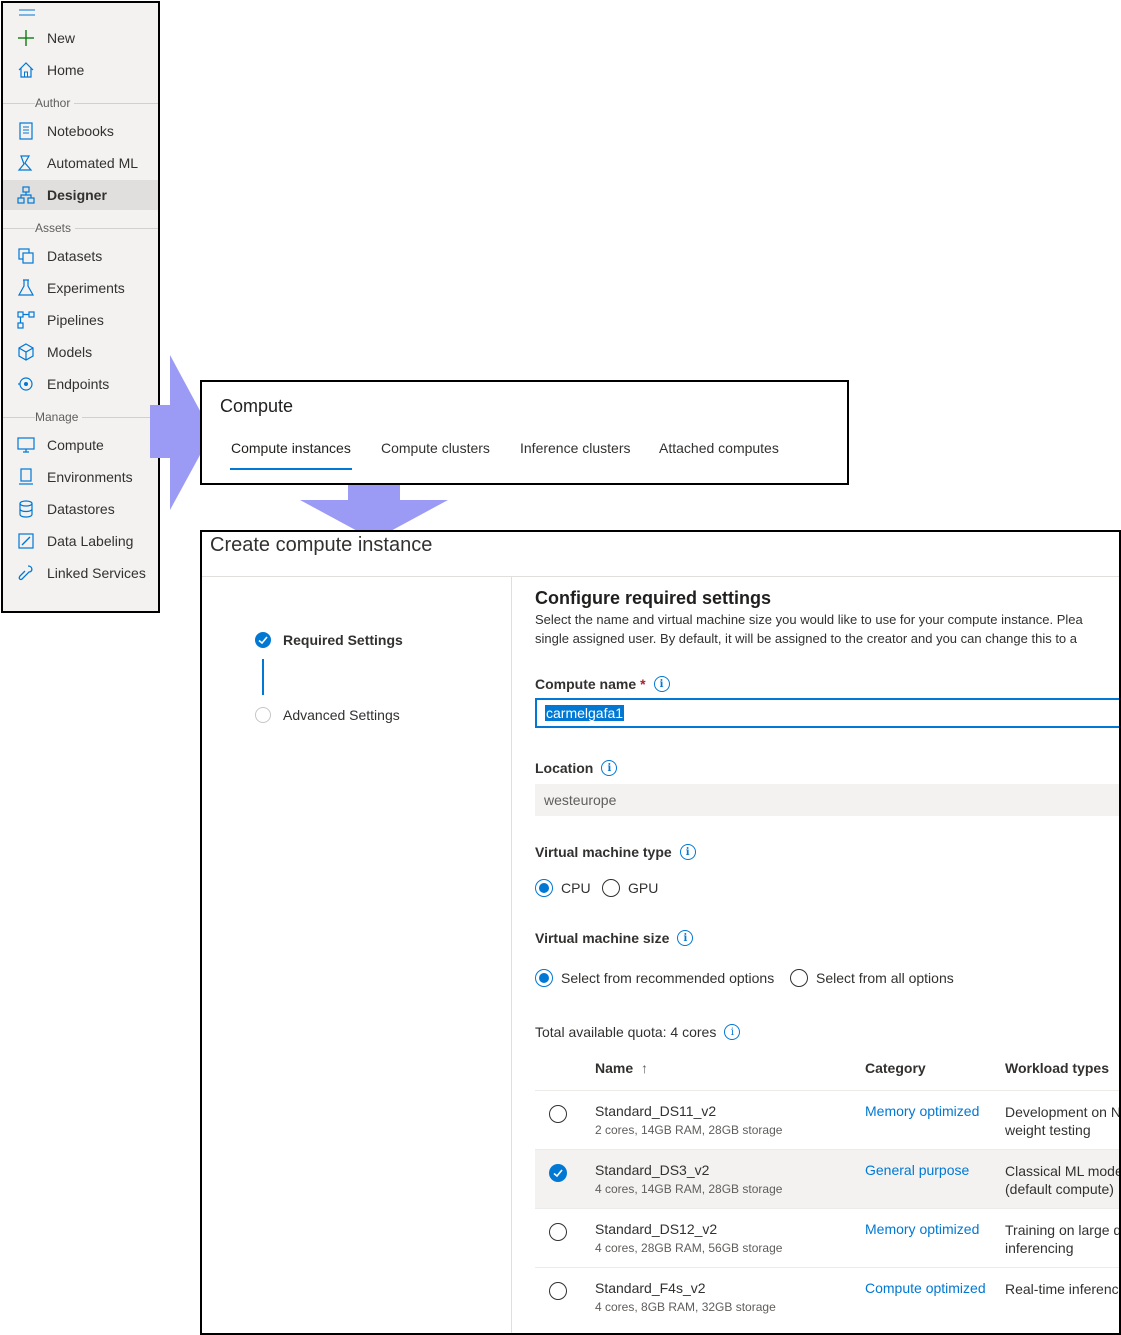 Image resolution: width=1121 pixels, height=1335 pixels. Describe the element at coordinates (719, 448) in the screenshot. I see `tab-attached-computes: Attached computes` at that location.